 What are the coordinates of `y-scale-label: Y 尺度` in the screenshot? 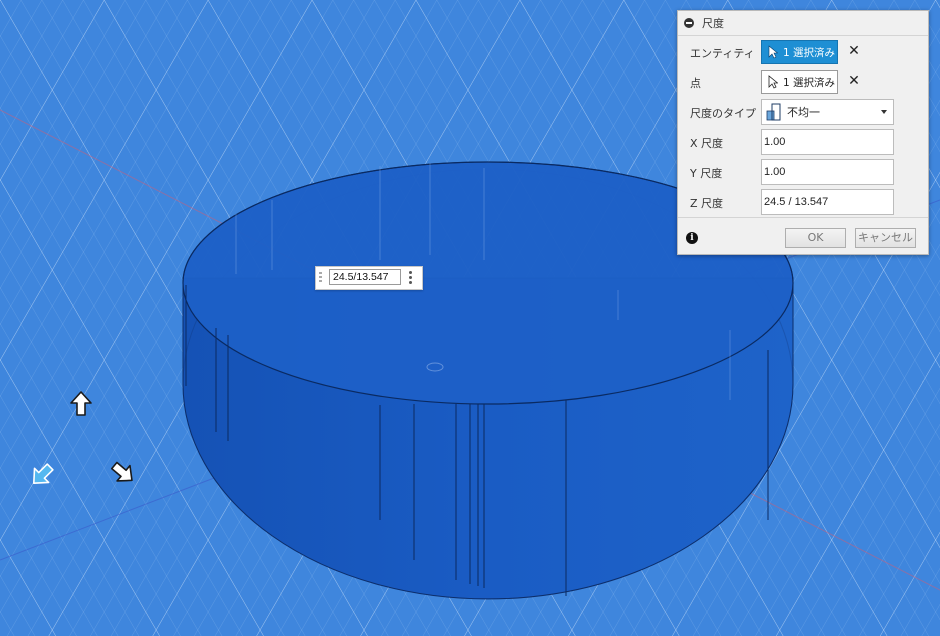 It's located at (706, 173).